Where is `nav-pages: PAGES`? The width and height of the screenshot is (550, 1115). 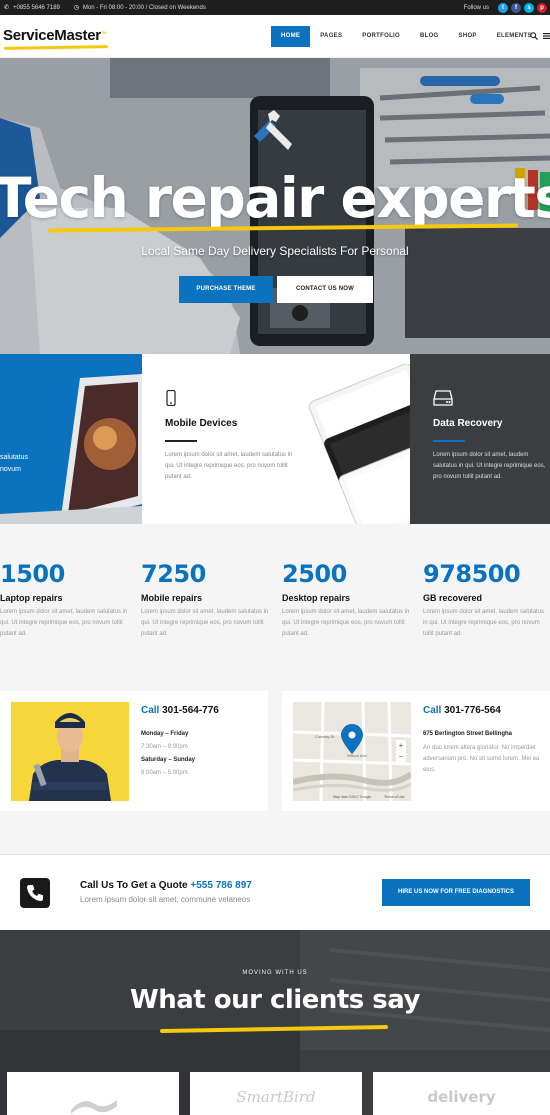
nav-pages: PAGES is located at coordinates (331, 36).